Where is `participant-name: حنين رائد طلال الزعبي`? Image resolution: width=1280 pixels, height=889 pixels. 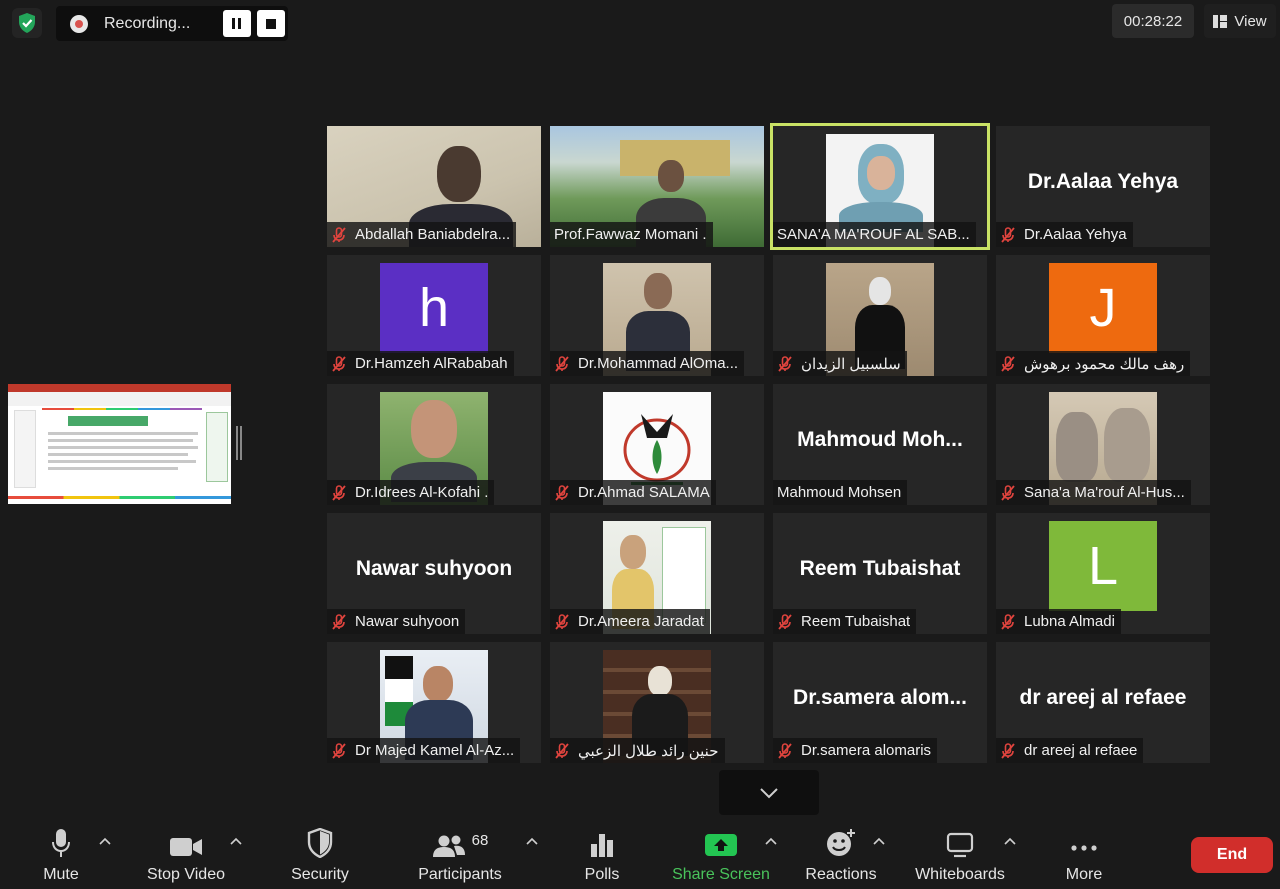 participant-name: حنين رائد طلال الزعبي is located at coordinates (648, 751).